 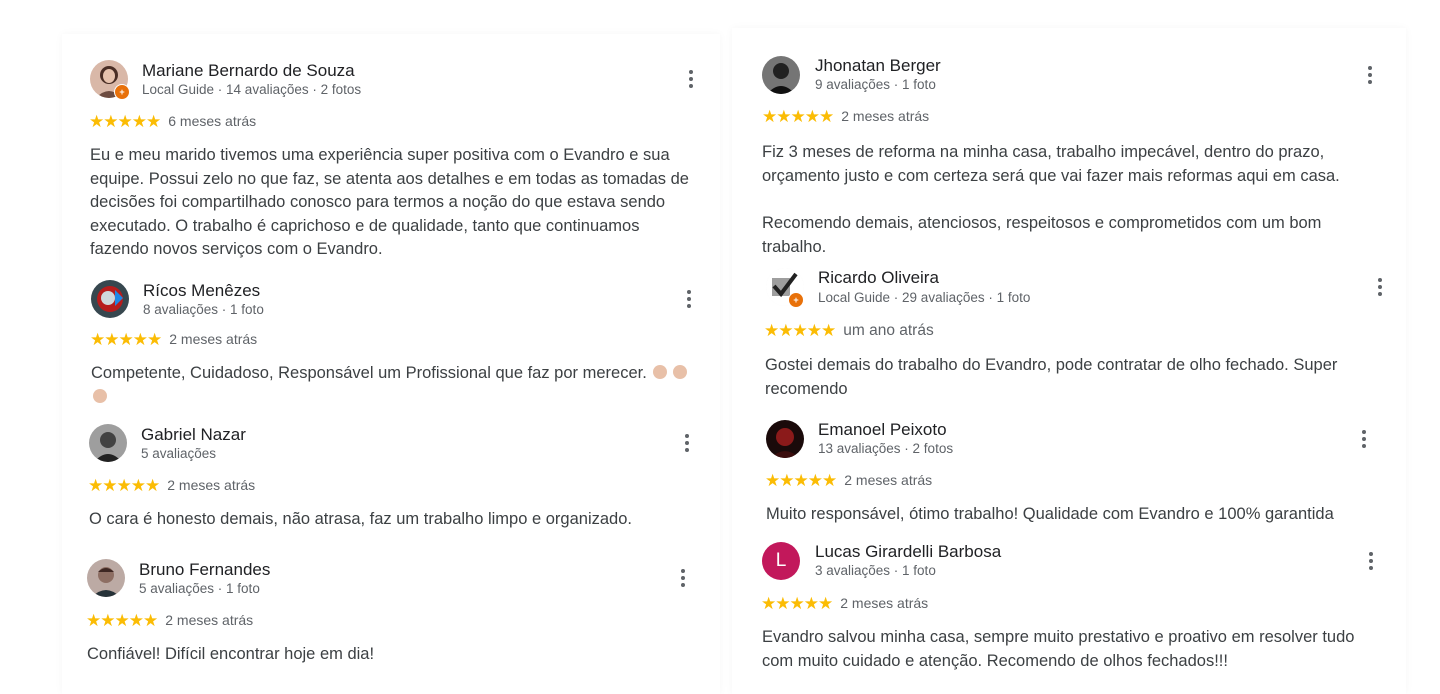 What do you see at coordinates (878, 66) in the screenshot?
I see `reviewer-name: Jhonatan Berger` at bounding box center [878, 66].